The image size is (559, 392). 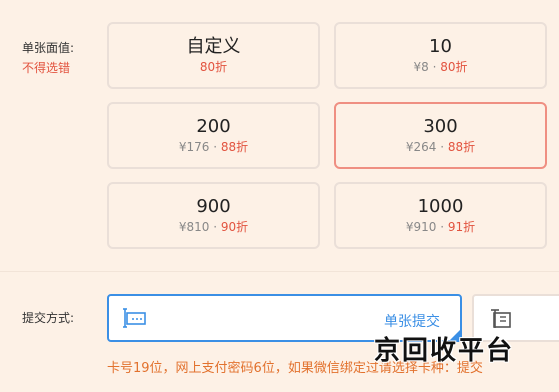 What do you see at coordinates (412, 322) in the screenshot?
I see `single-submit-label: 单张提交` at bounding box center [412, 322].